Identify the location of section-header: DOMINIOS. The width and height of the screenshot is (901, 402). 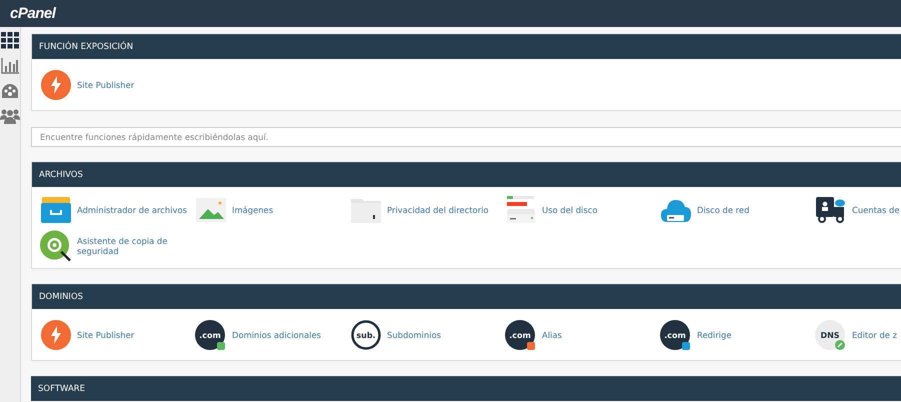
(466, 296).